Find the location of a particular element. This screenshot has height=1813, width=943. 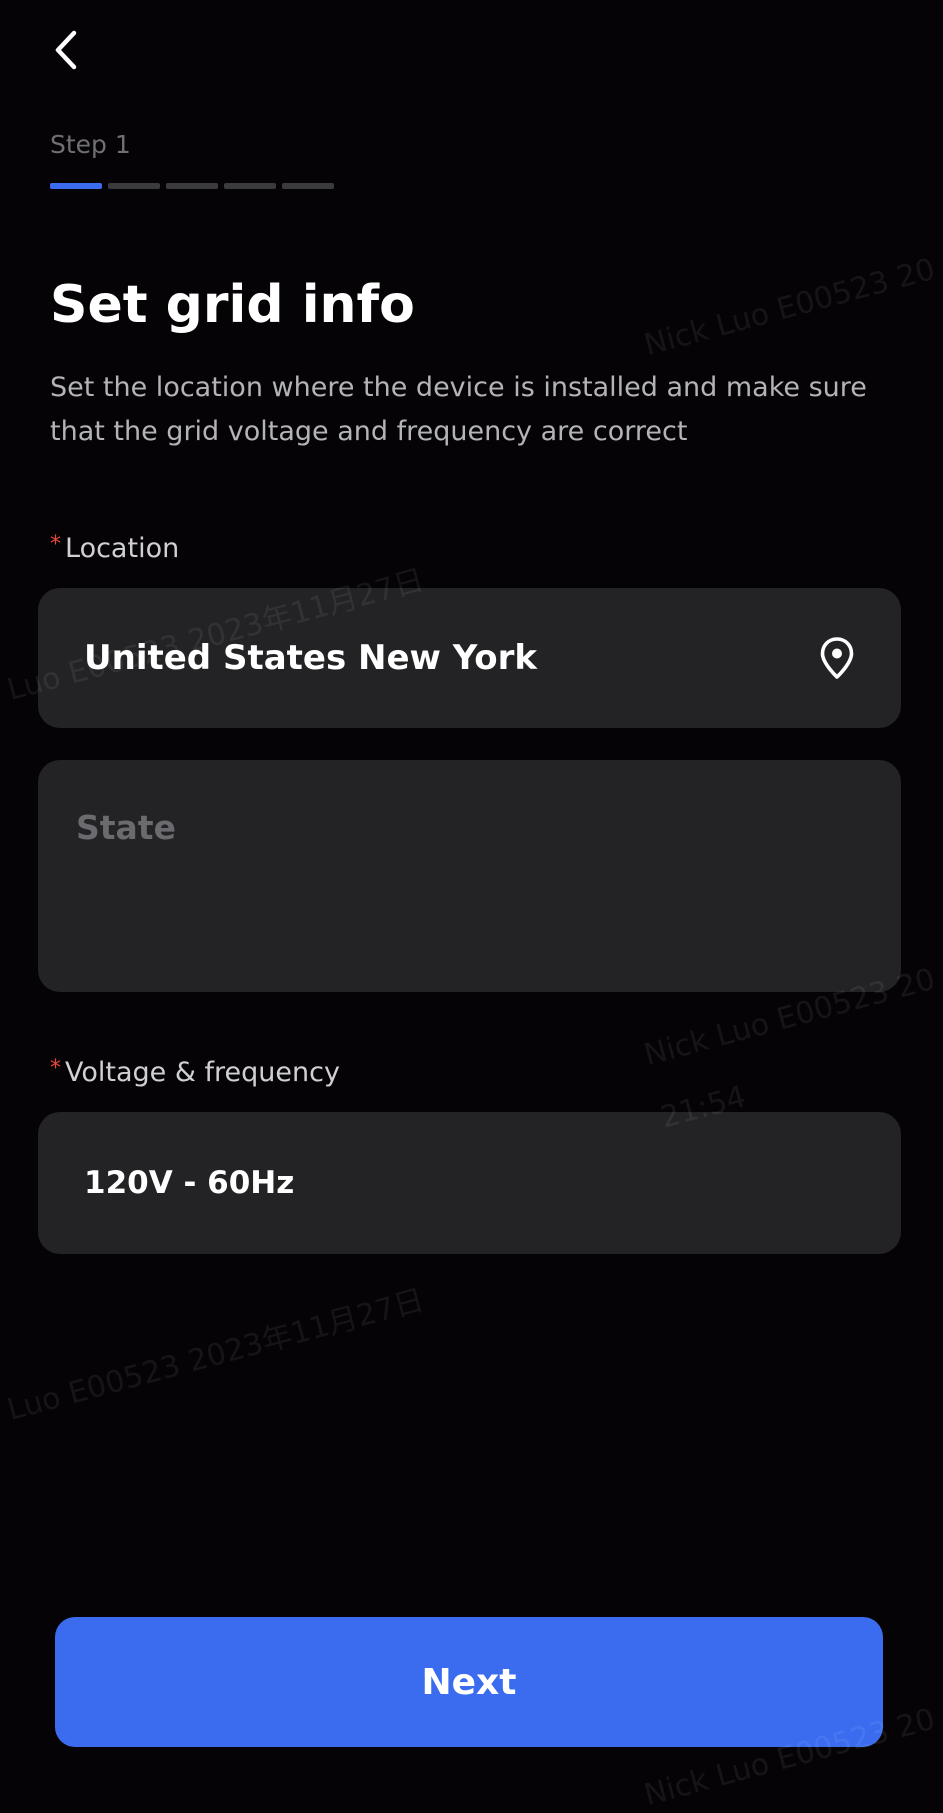

state-placeholder: State is located at coordinates (126, 827).